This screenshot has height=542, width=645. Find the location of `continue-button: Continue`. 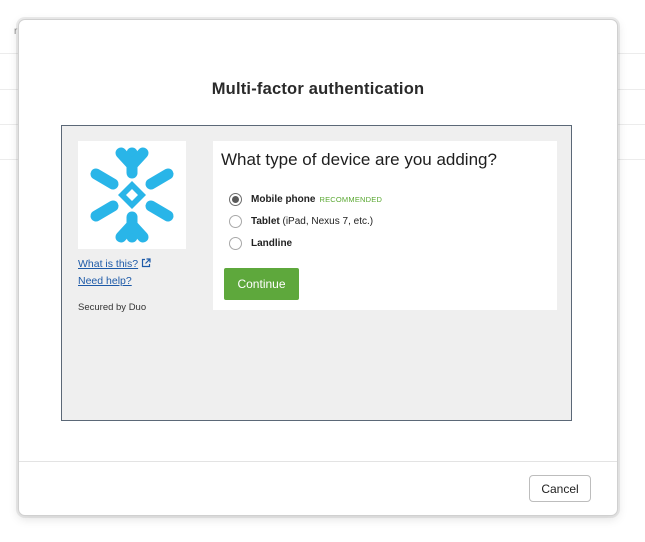

continue-button: Continue is located at coordinates (261, 284).